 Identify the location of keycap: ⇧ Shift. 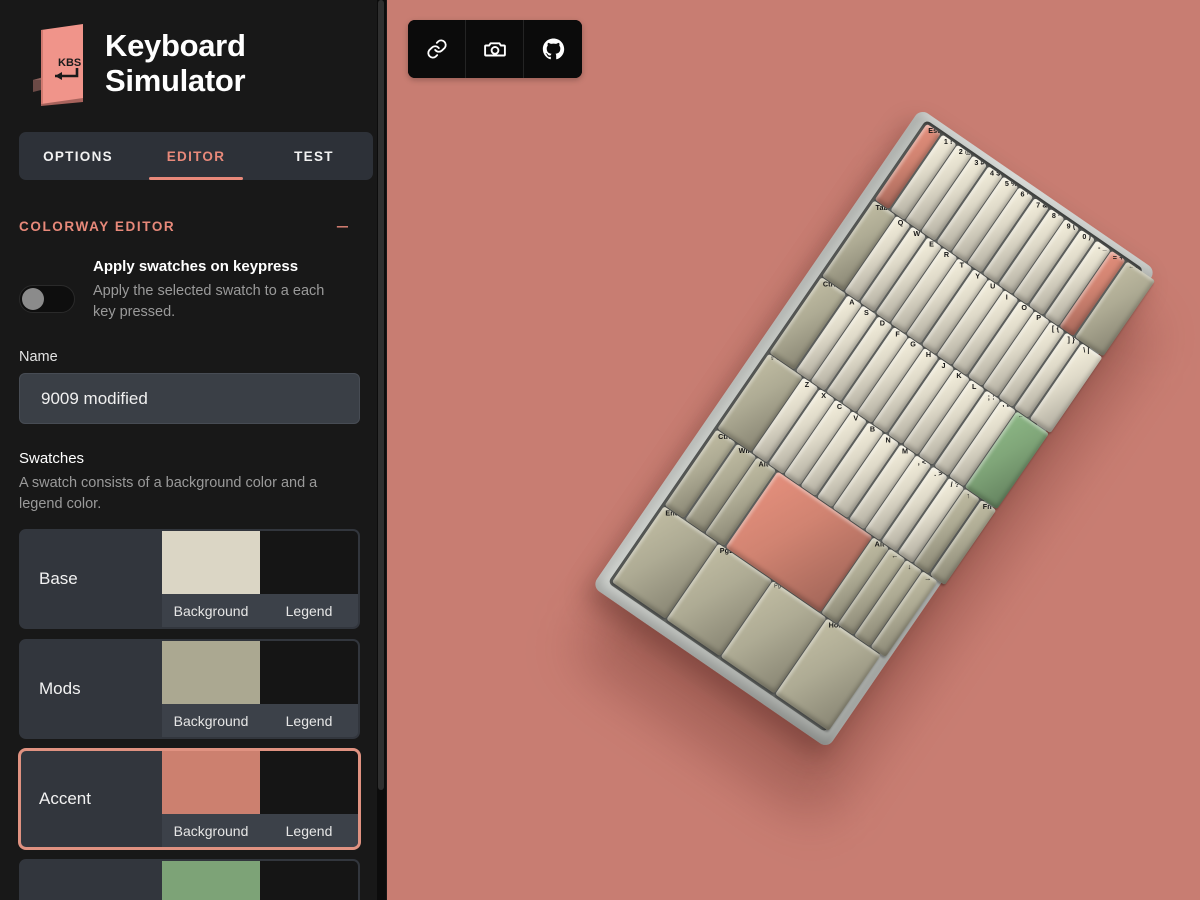
(760, 403).